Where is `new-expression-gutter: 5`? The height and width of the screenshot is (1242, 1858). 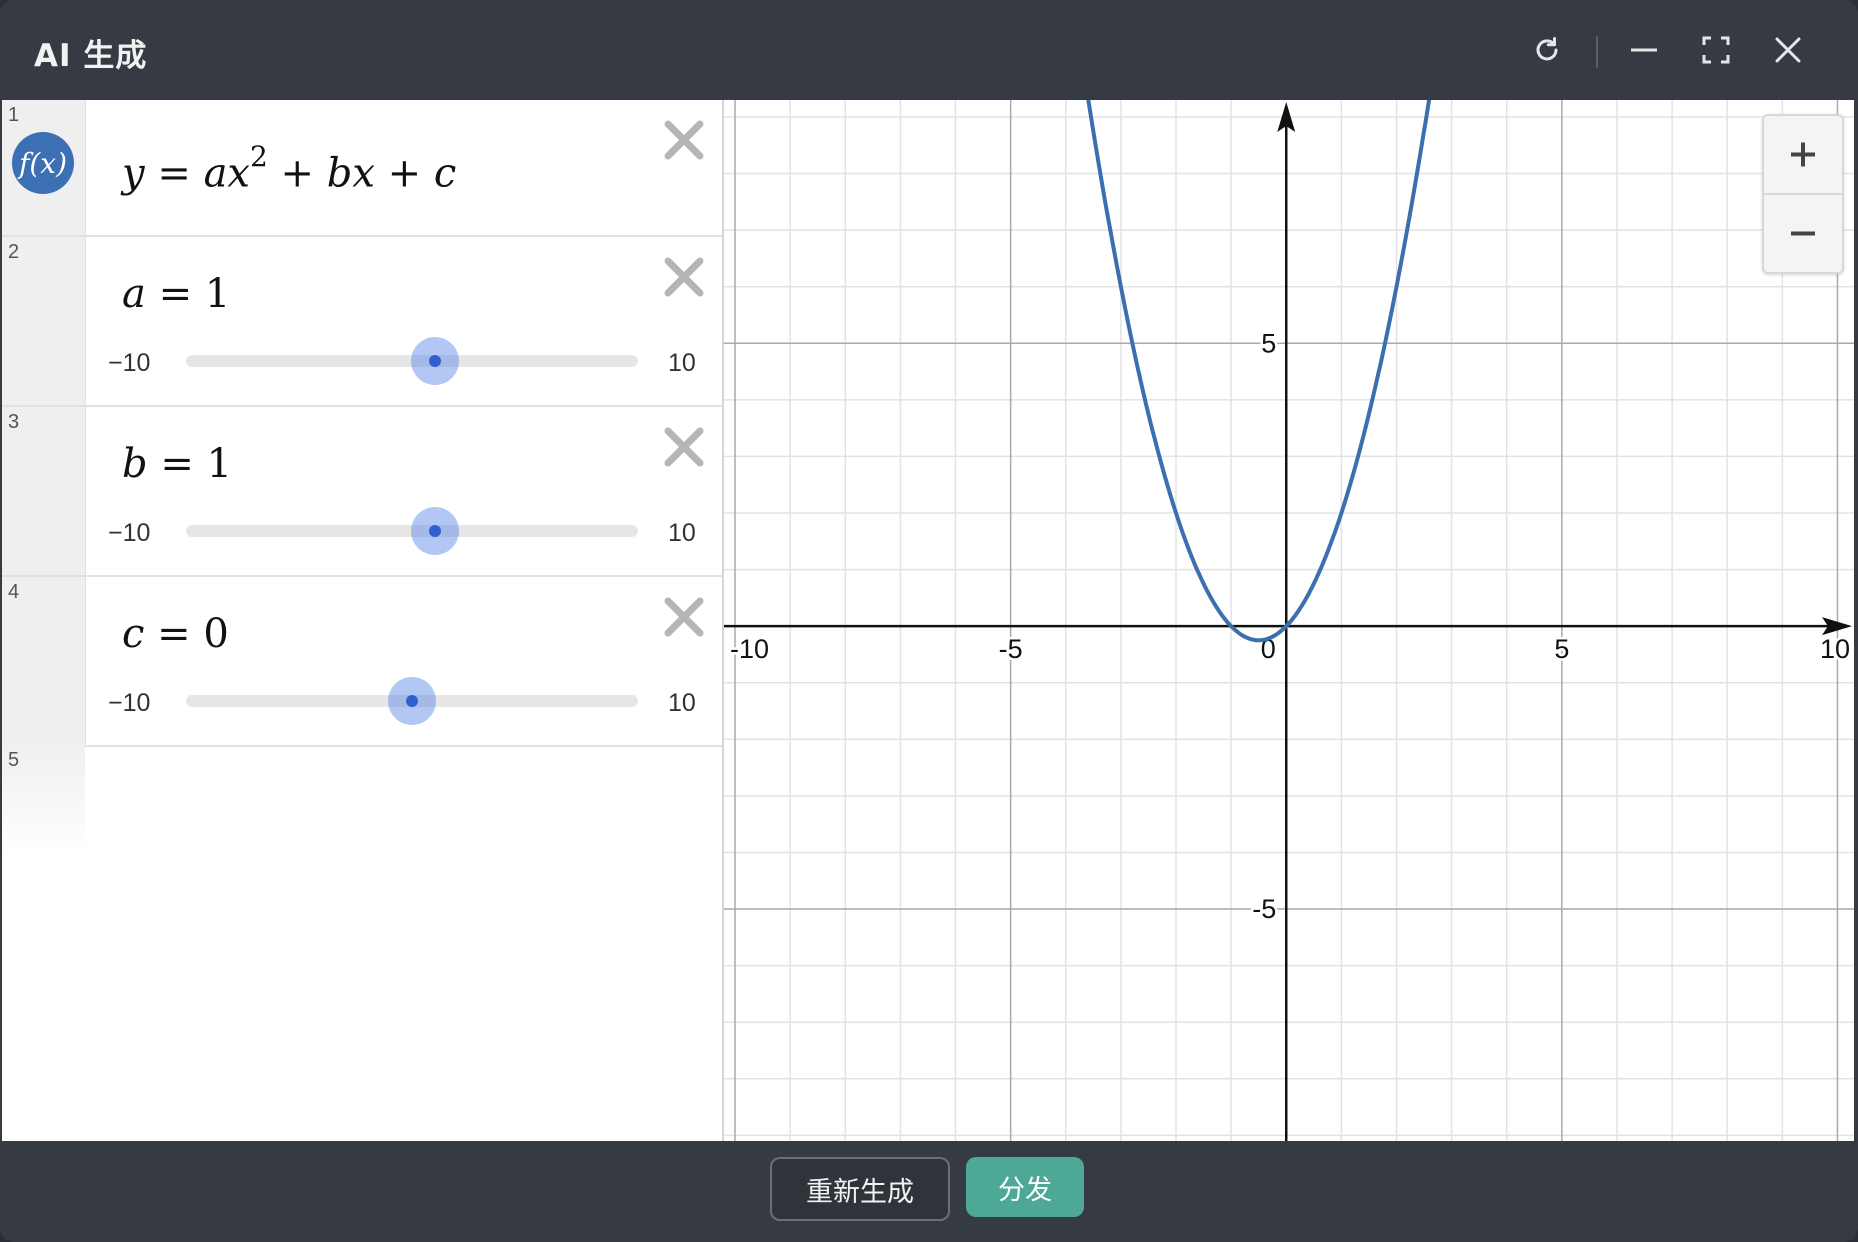 new-expression-gutter: 5 is located at coordinates (43, 800).